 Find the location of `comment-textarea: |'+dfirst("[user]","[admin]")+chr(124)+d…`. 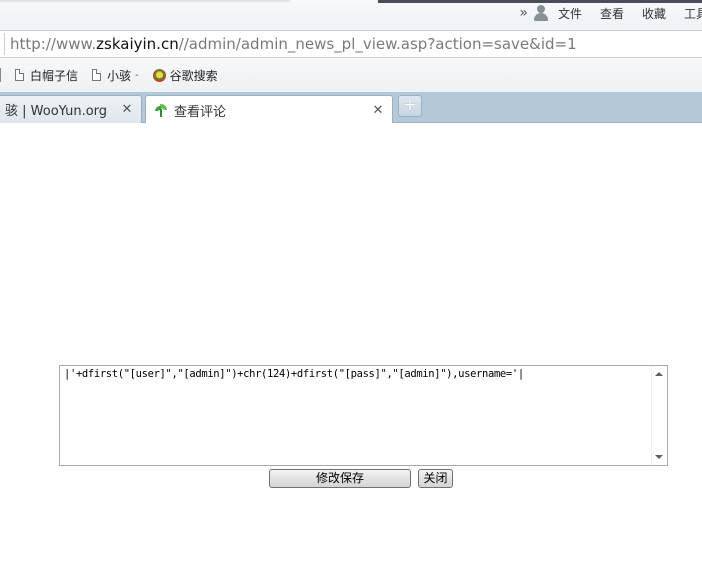

comment-textarea: |'+dfirst("[user]","[admin]")+chr(124)+d… is located at coordinates (356, 415).